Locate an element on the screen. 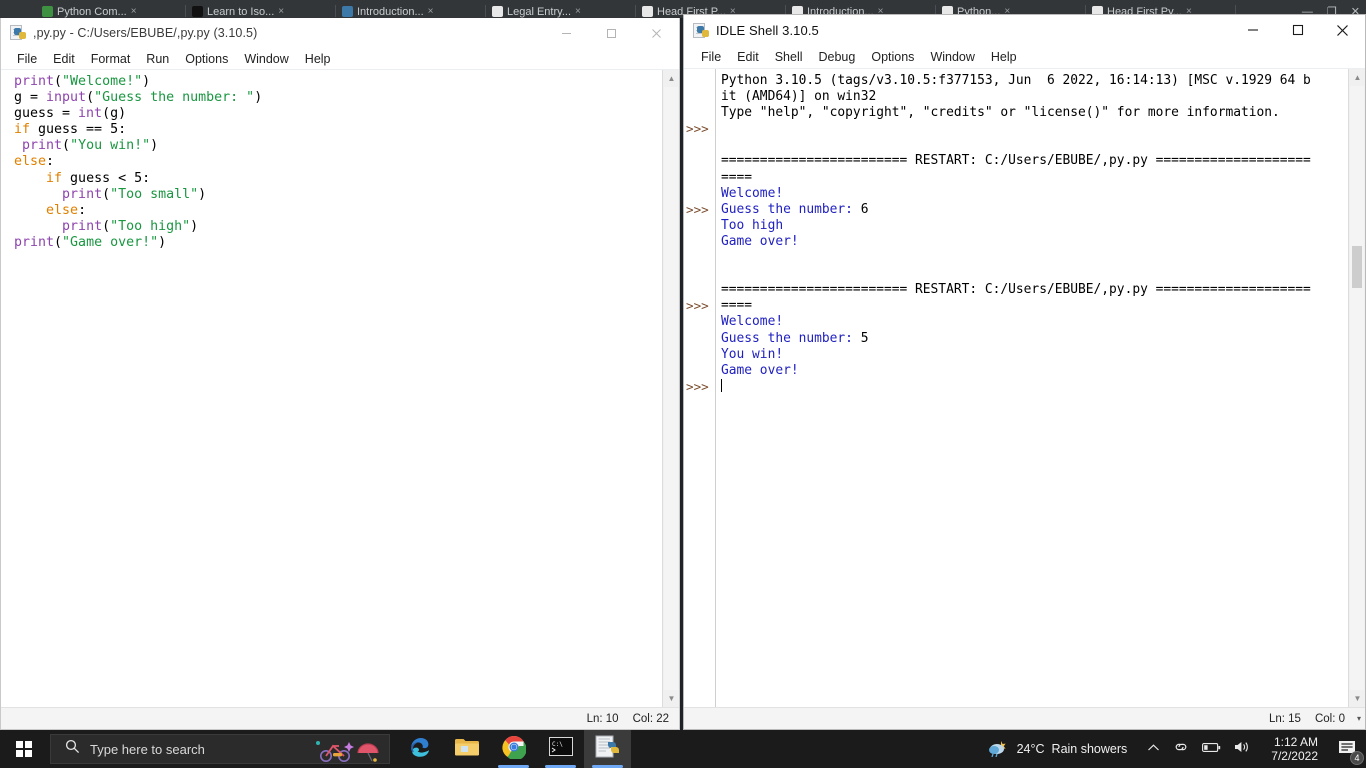  editor-maximize-button is located at coordinates (611, 33).